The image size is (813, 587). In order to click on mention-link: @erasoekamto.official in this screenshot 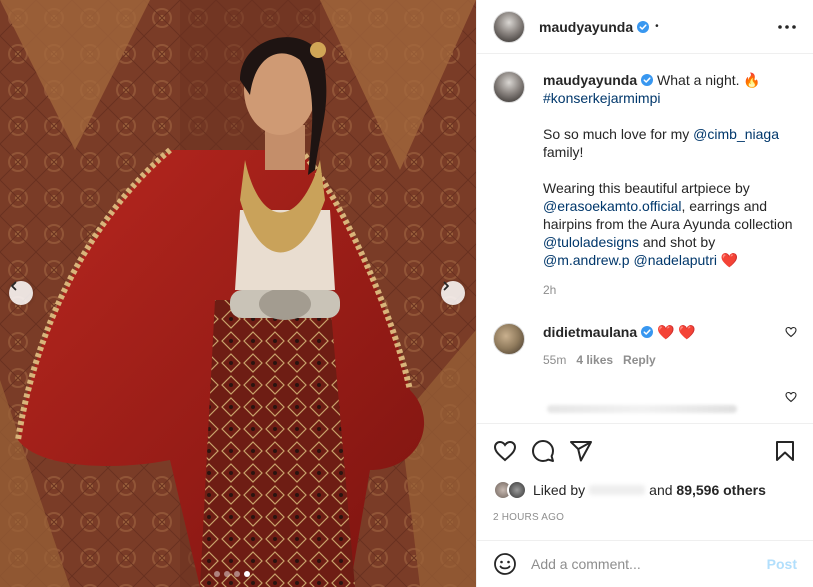, I will do `click(612, 206)`.